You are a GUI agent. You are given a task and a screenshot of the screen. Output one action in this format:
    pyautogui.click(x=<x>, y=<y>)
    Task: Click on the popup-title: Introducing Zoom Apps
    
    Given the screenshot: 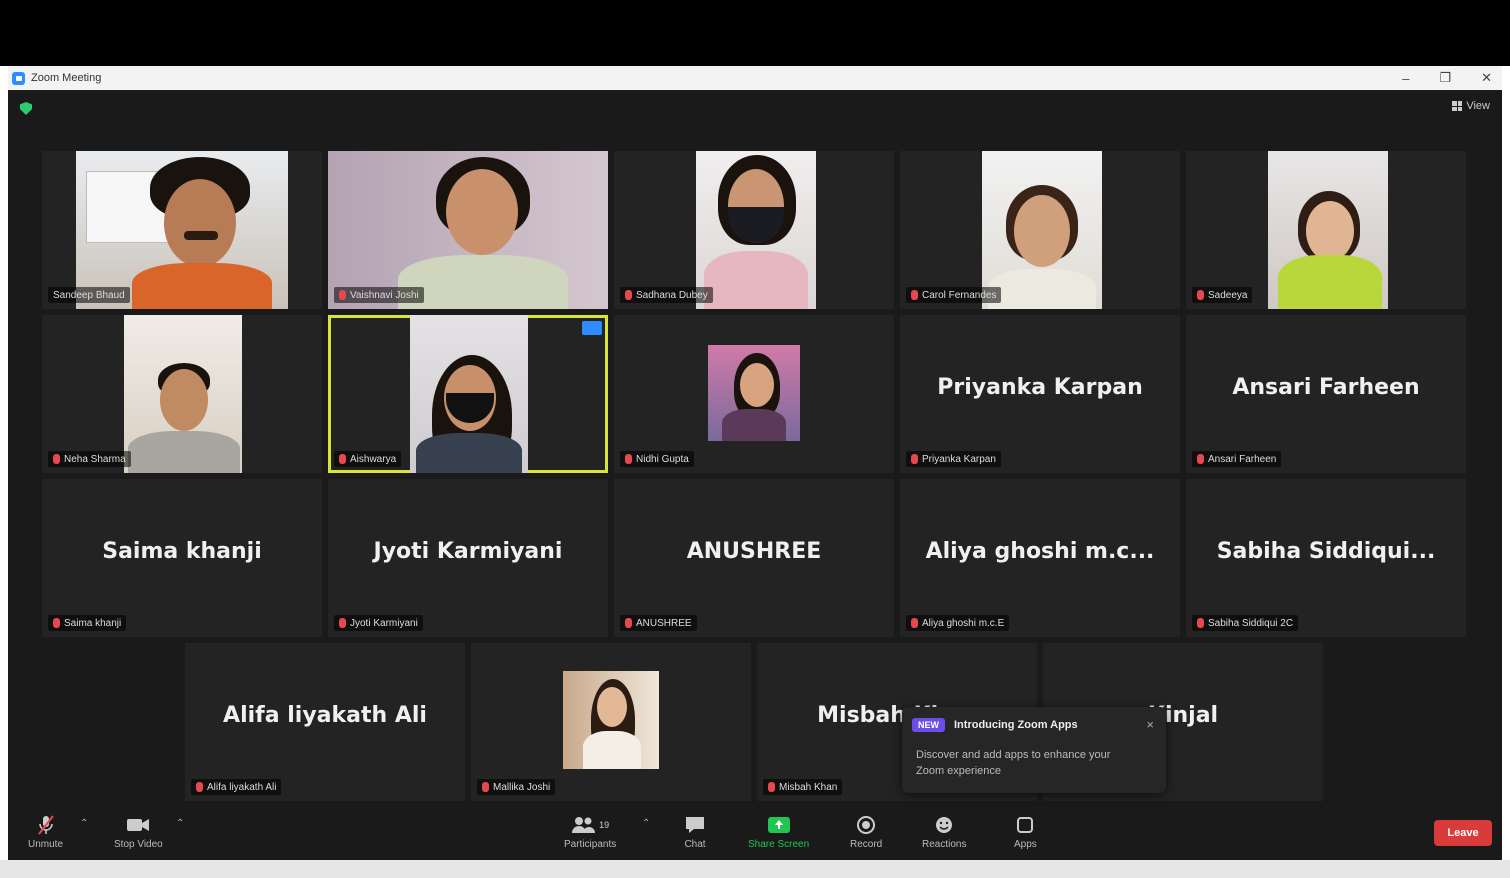 What is the action you would take?
    pyautogui.click(x=1016, y=725)
    